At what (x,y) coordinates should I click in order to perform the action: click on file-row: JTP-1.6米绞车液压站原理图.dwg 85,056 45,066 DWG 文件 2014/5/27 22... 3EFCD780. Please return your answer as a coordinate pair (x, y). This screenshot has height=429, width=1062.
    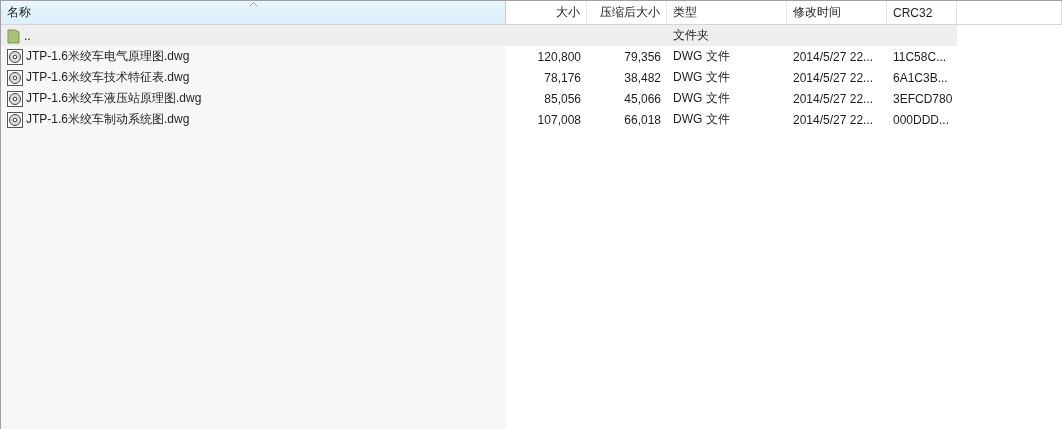
    Looking at the image, I should click on (531, 98).